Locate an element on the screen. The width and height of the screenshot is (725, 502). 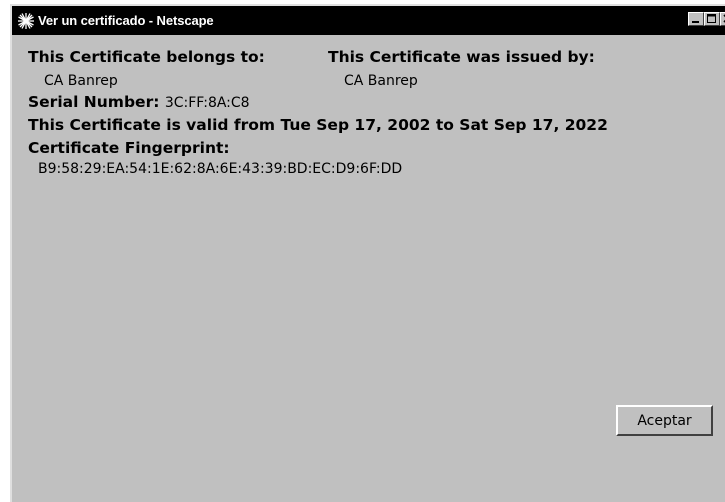
window-controls is located at coordinates (706, 19).